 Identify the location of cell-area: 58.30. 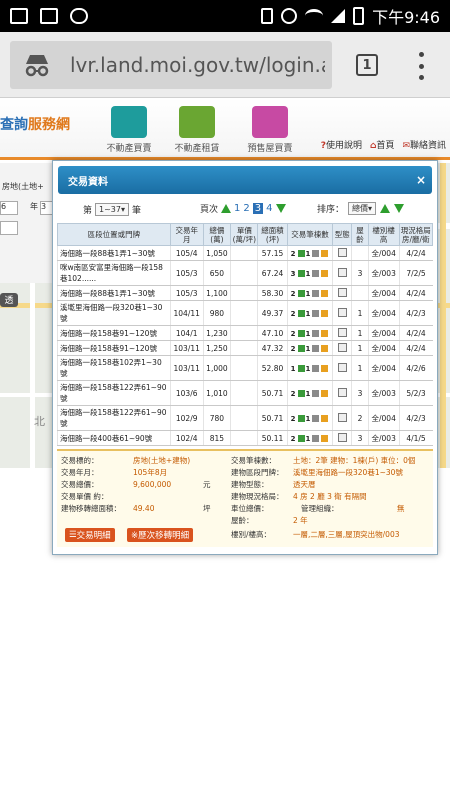
(272, 293).